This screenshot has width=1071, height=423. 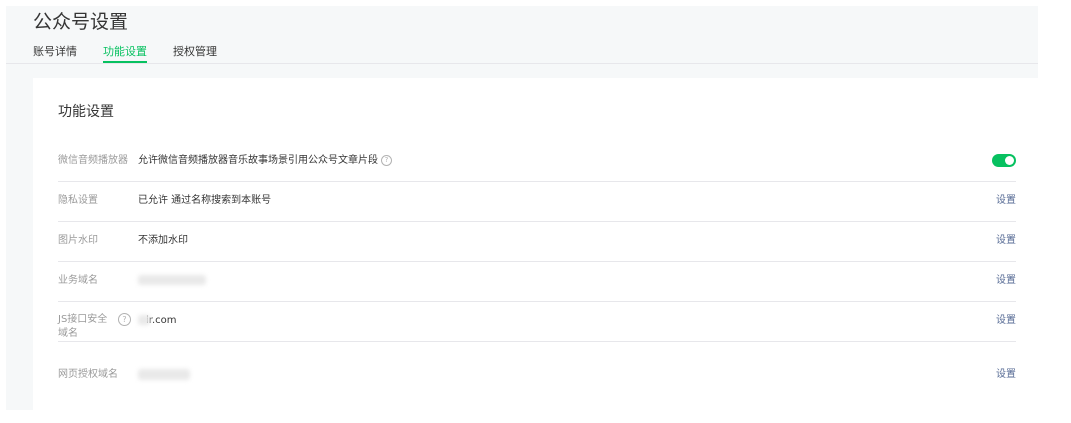 I want to click on section-title: 功能设置, so click(x=86, y=112).